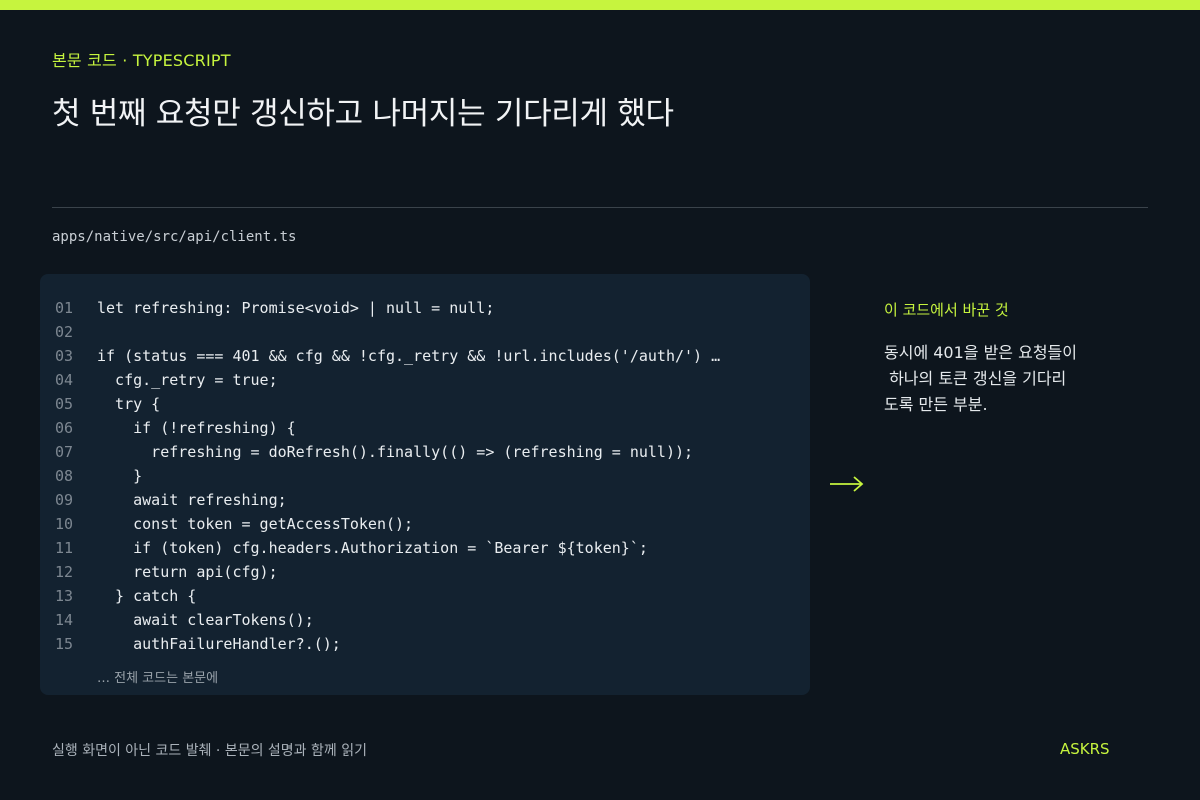 The image size is (1200, 800). I want to click on line-number: 12, so click(64, 572).